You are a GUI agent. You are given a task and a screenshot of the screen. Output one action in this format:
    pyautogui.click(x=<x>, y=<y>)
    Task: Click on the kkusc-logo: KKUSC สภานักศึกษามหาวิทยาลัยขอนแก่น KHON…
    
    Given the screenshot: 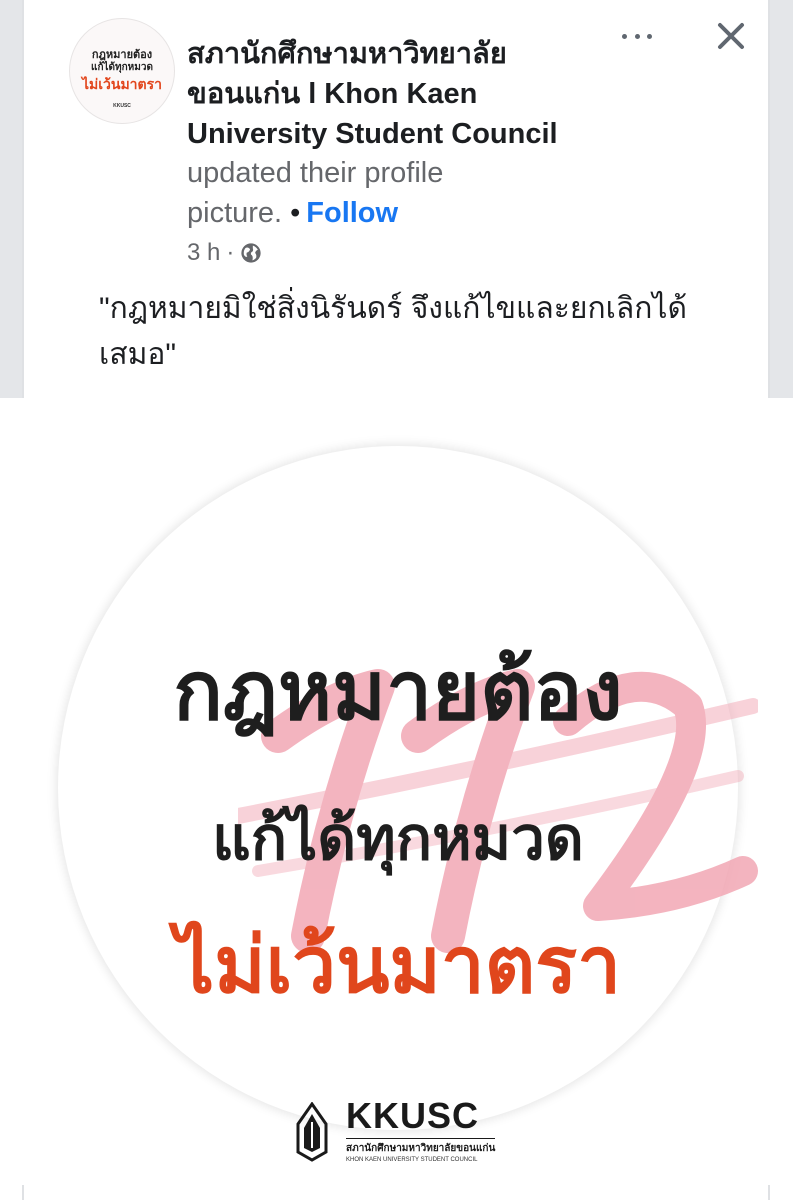 What is the action you would take?
    pyautogui.click(x=396, y=1129)
    